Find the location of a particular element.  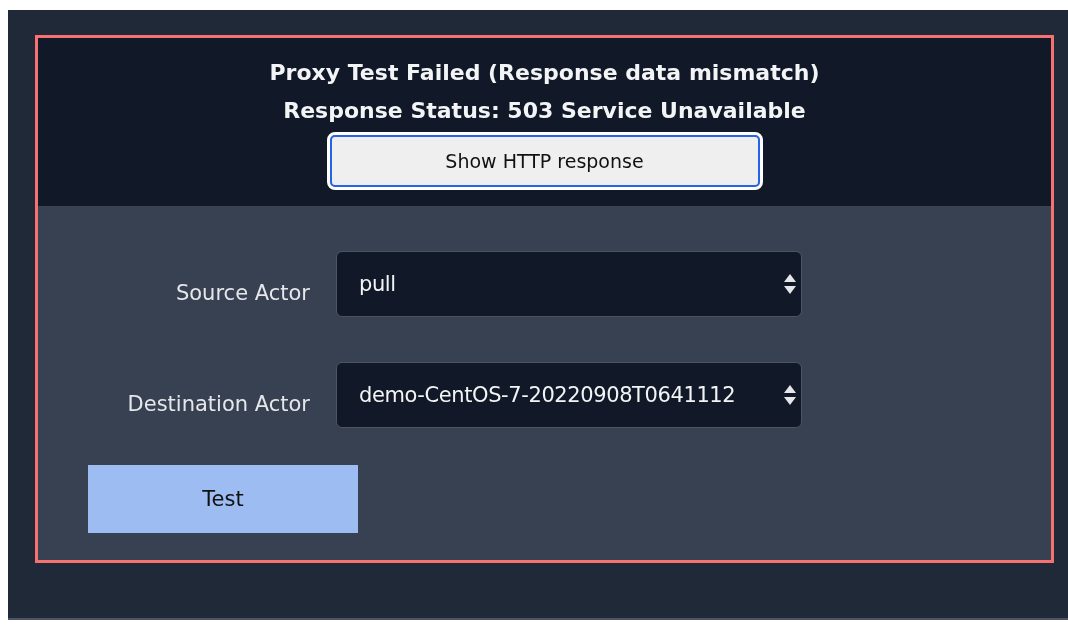

field-label: Source Actor is located at coordinates (242, 292).